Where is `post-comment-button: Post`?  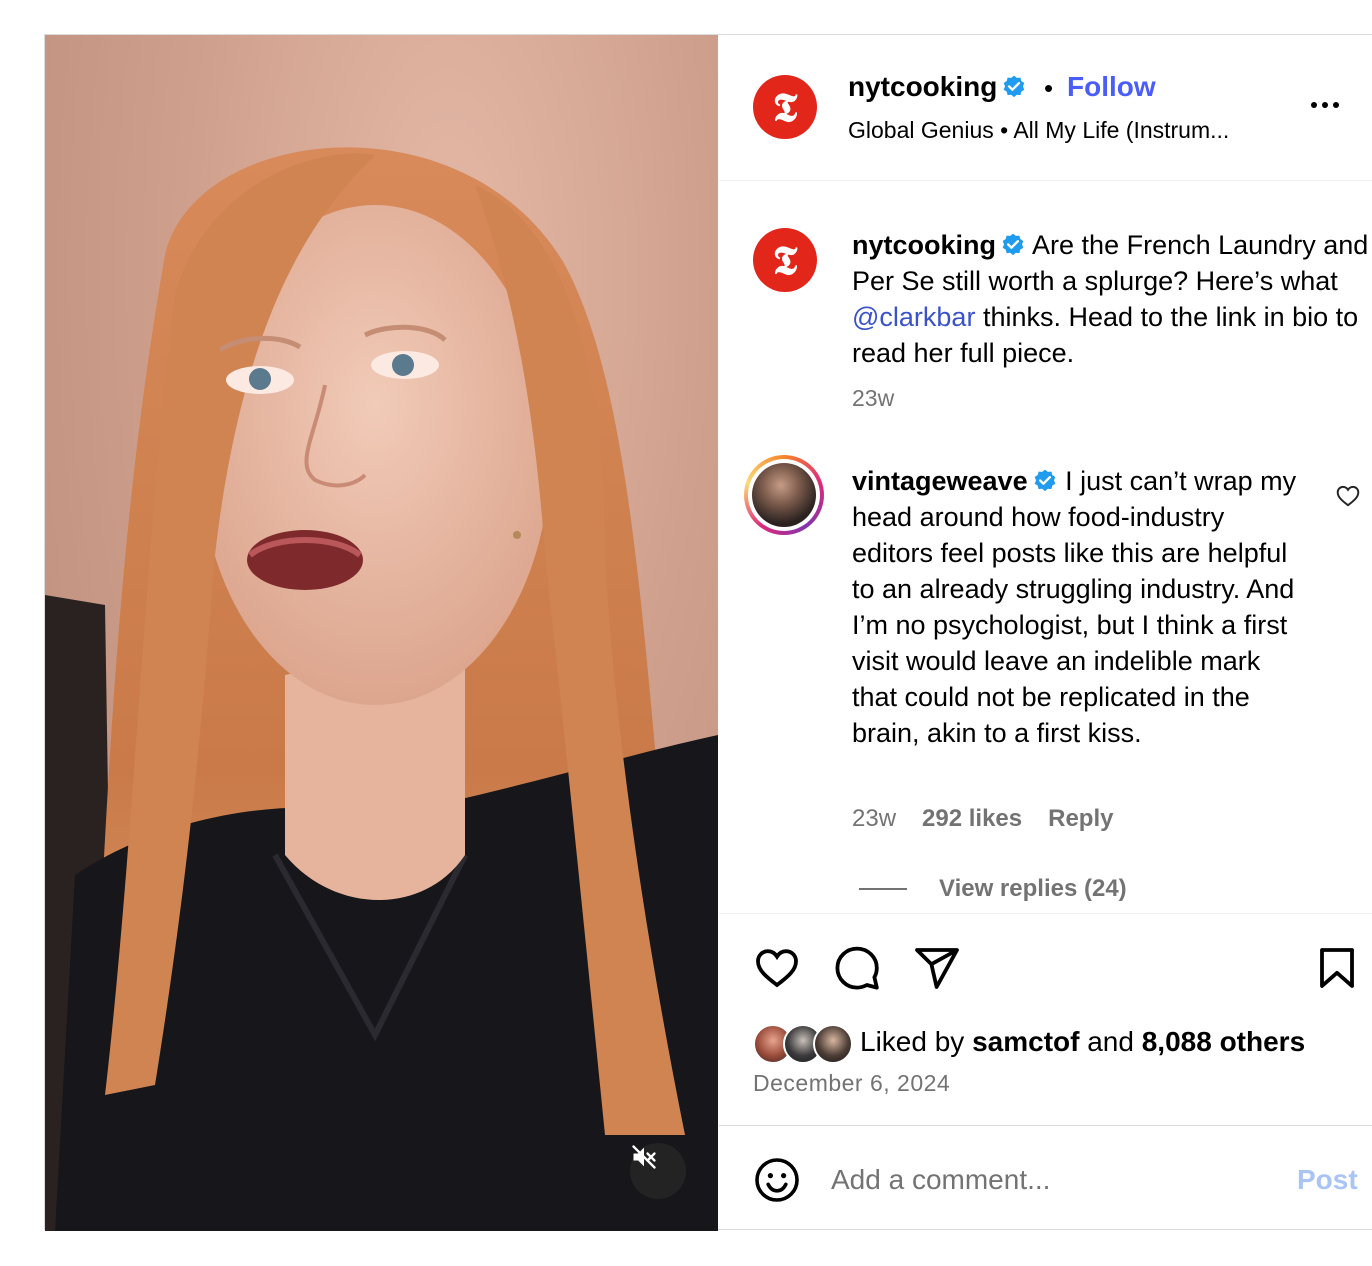 post-comment-button: Post is located at coordinates (1327, 1180).